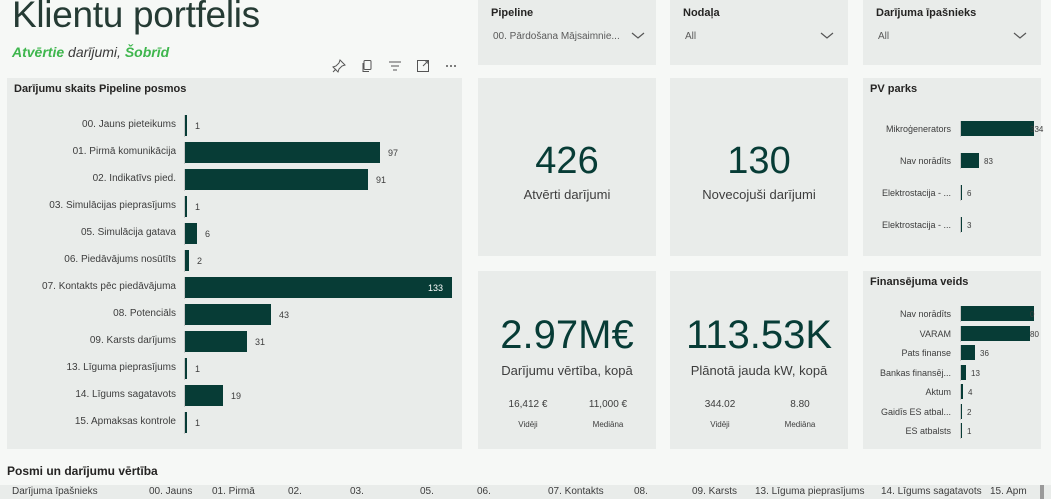  Describe the element at coordinates (234, 369) in the screenshot. I see `bar-row-13-liguma-pieprasijums: 13. Līguma pieprasījums 1` at that location.